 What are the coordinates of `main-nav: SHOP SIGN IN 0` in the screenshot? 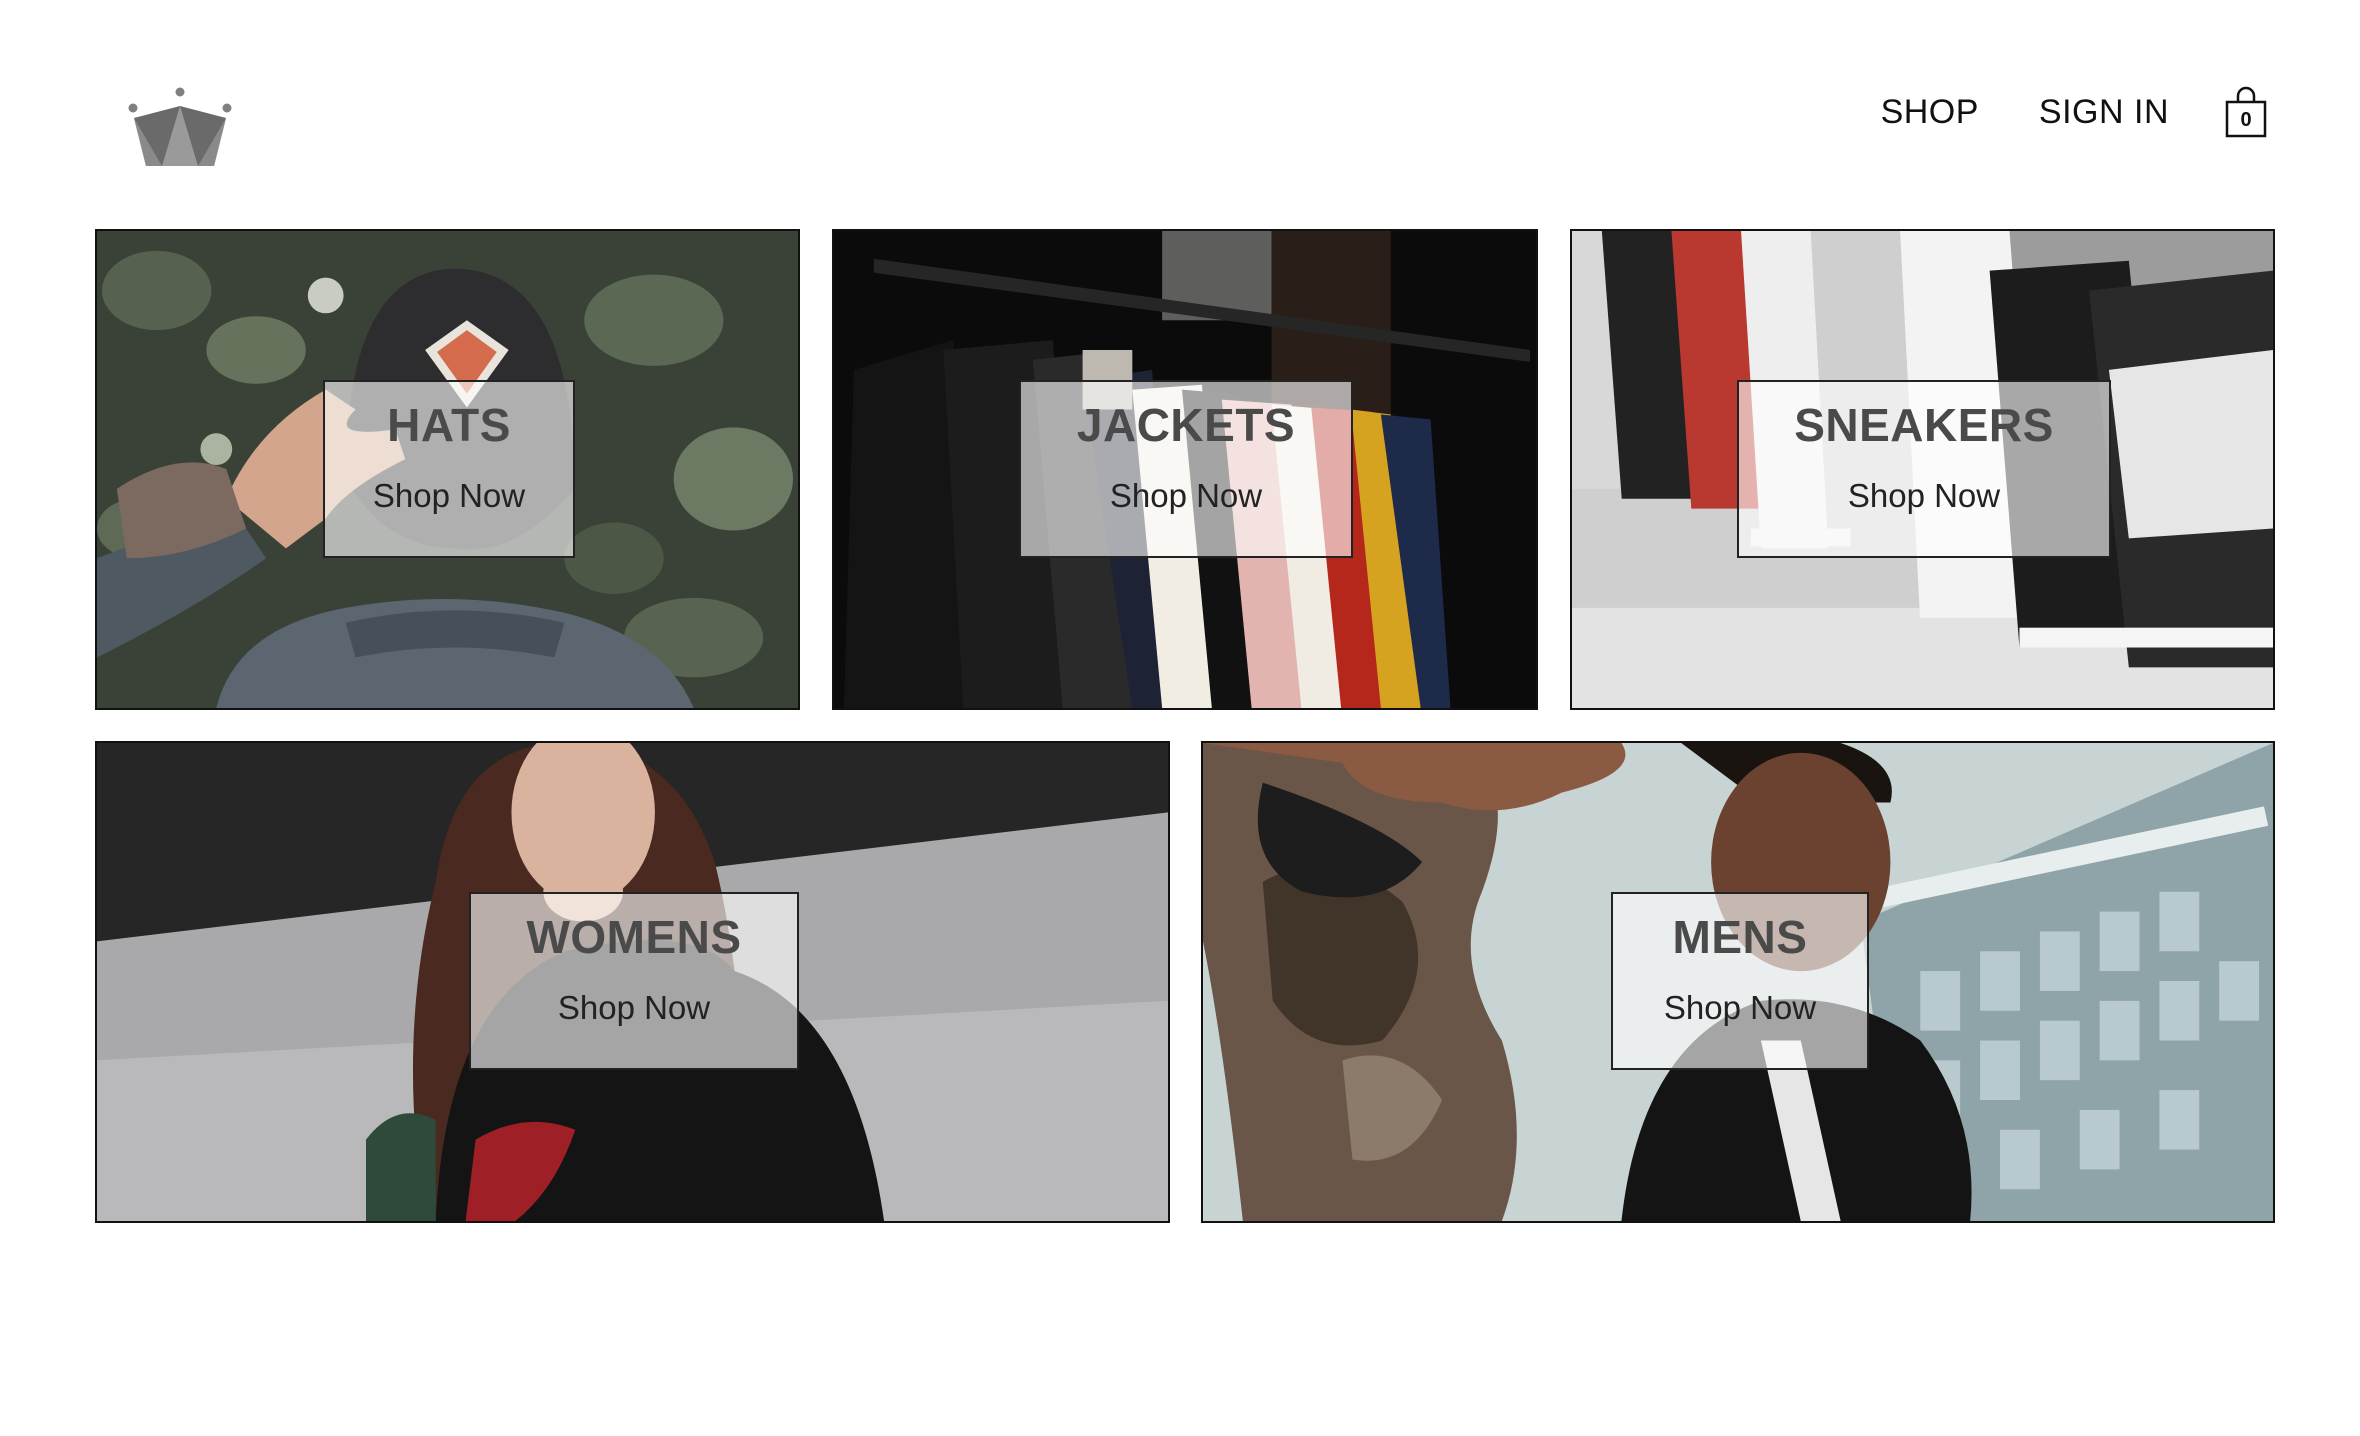 It's located at (2074, 112).